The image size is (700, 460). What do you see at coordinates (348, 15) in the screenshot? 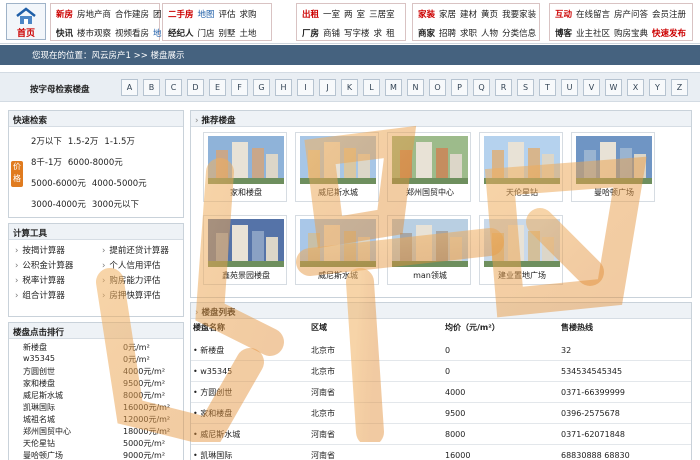
I see `nav-link: 两` at bounding box center [348, 15].